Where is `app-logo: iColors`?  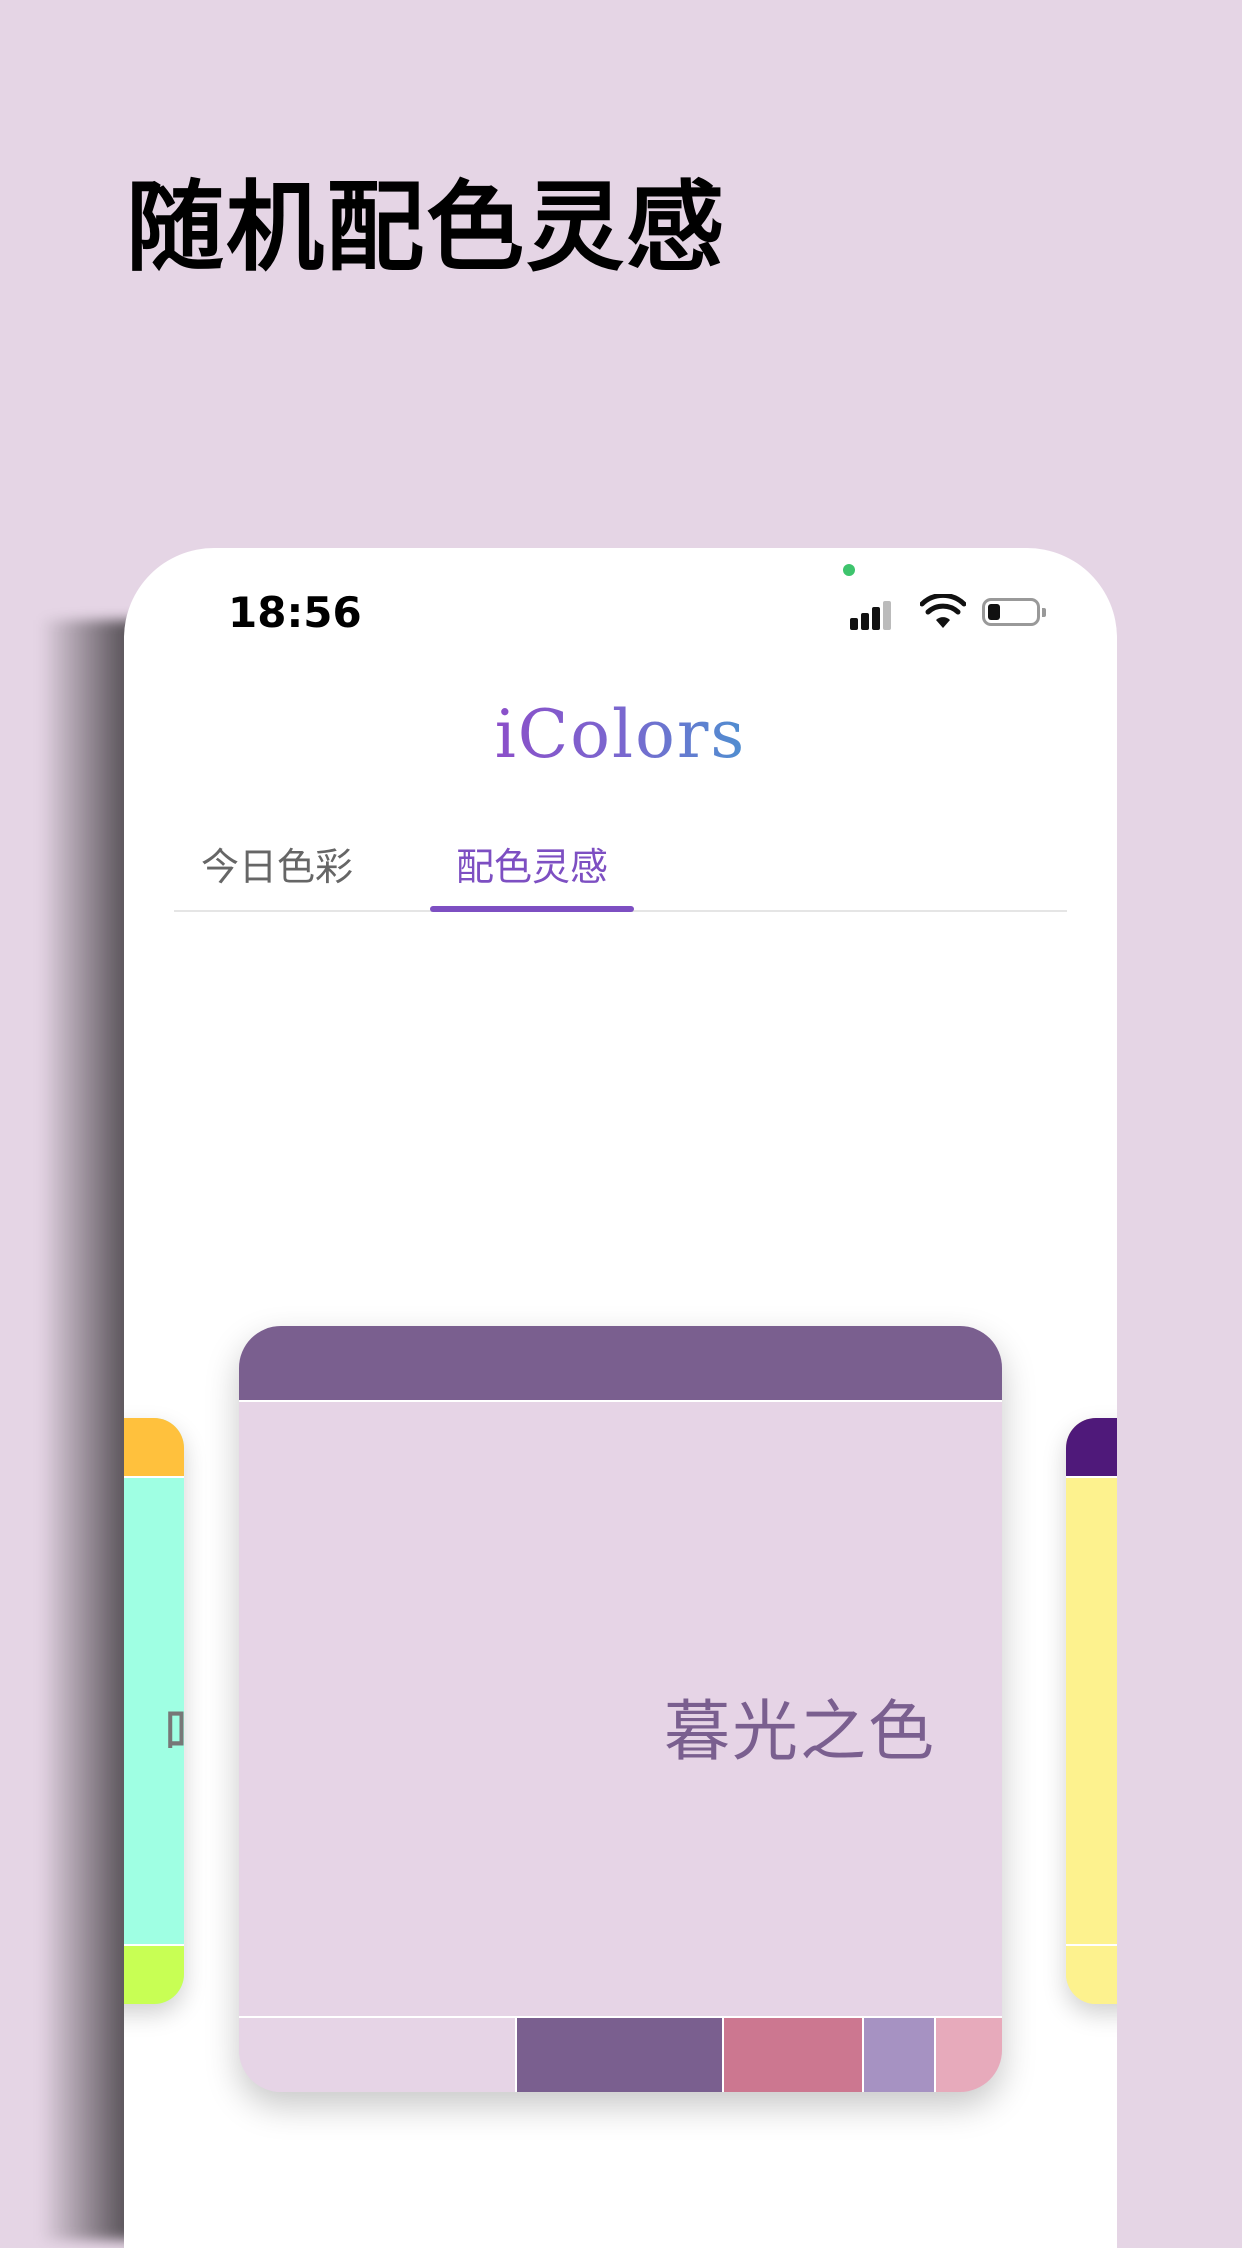
app-logo: iColors is located at coordinates (620, 734).